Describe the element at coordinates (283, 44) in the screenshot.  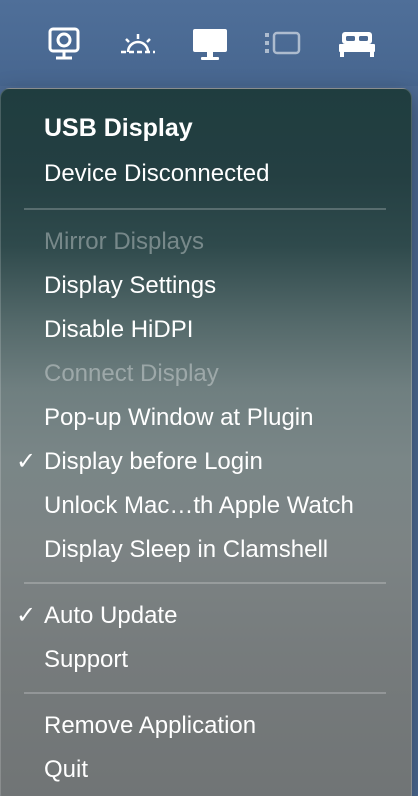
I see `sidebar-layout-icon` at that location.